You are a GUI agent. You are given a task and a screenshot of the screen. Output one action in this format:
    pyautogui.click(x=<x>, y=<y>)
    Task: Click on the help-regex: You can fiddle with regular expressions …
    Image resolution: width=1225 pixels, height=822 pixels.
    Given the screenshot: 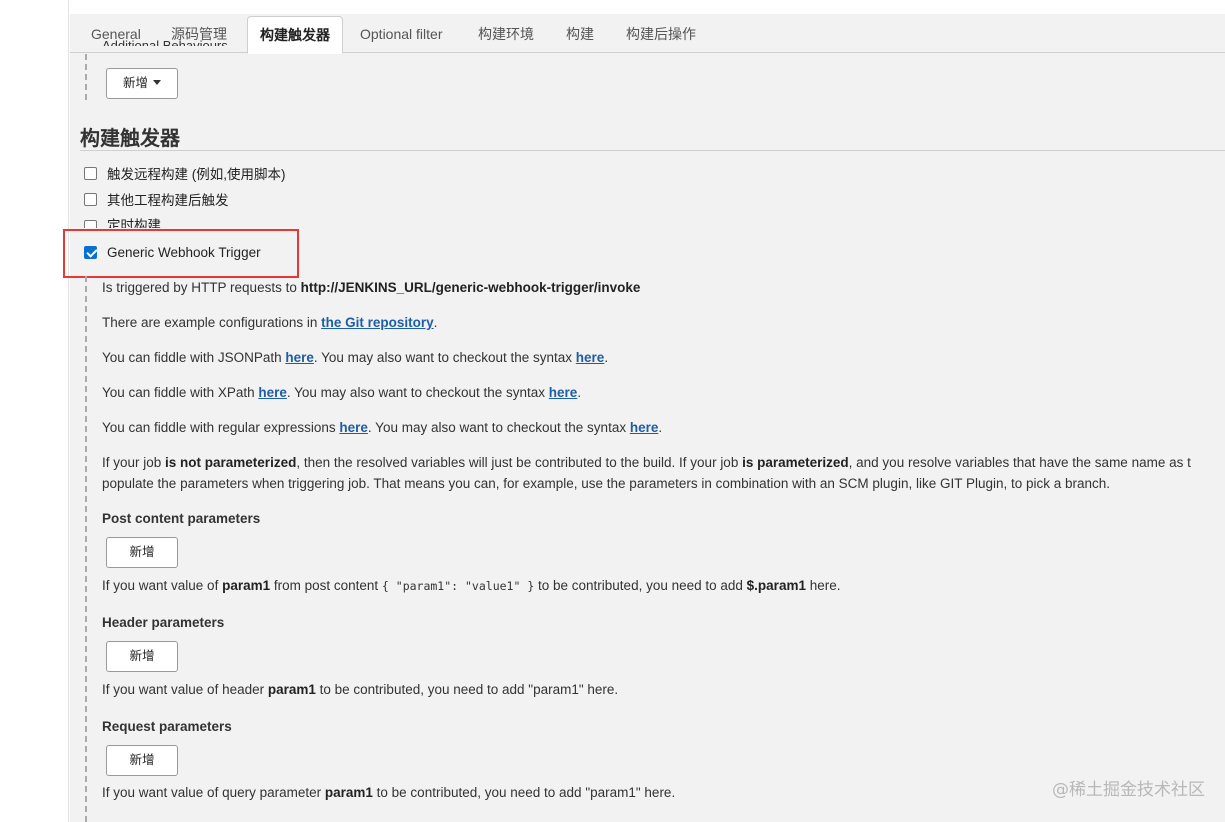 What is the action you would take?
    pyautogui.click(x=382, y=427)
    